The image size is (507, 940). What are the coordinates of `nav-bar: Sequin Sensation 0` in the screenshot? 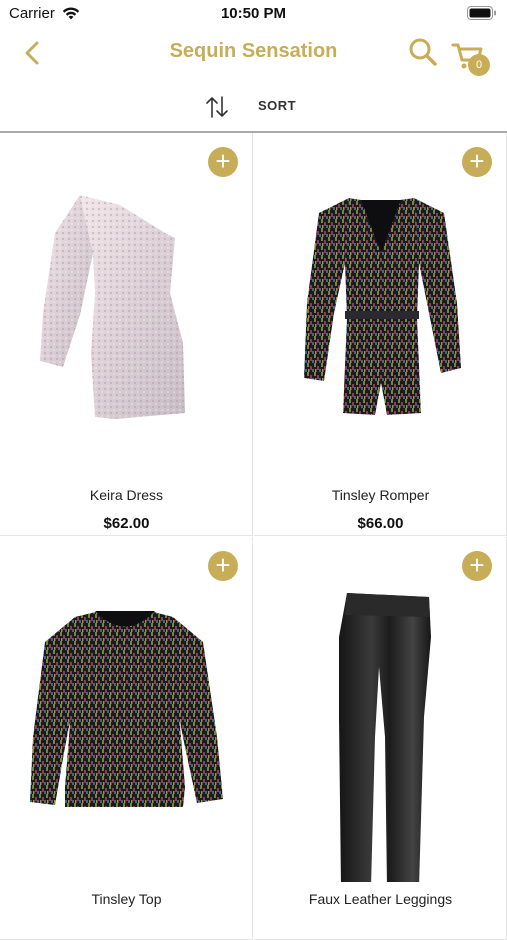 It's located at (253, 53).